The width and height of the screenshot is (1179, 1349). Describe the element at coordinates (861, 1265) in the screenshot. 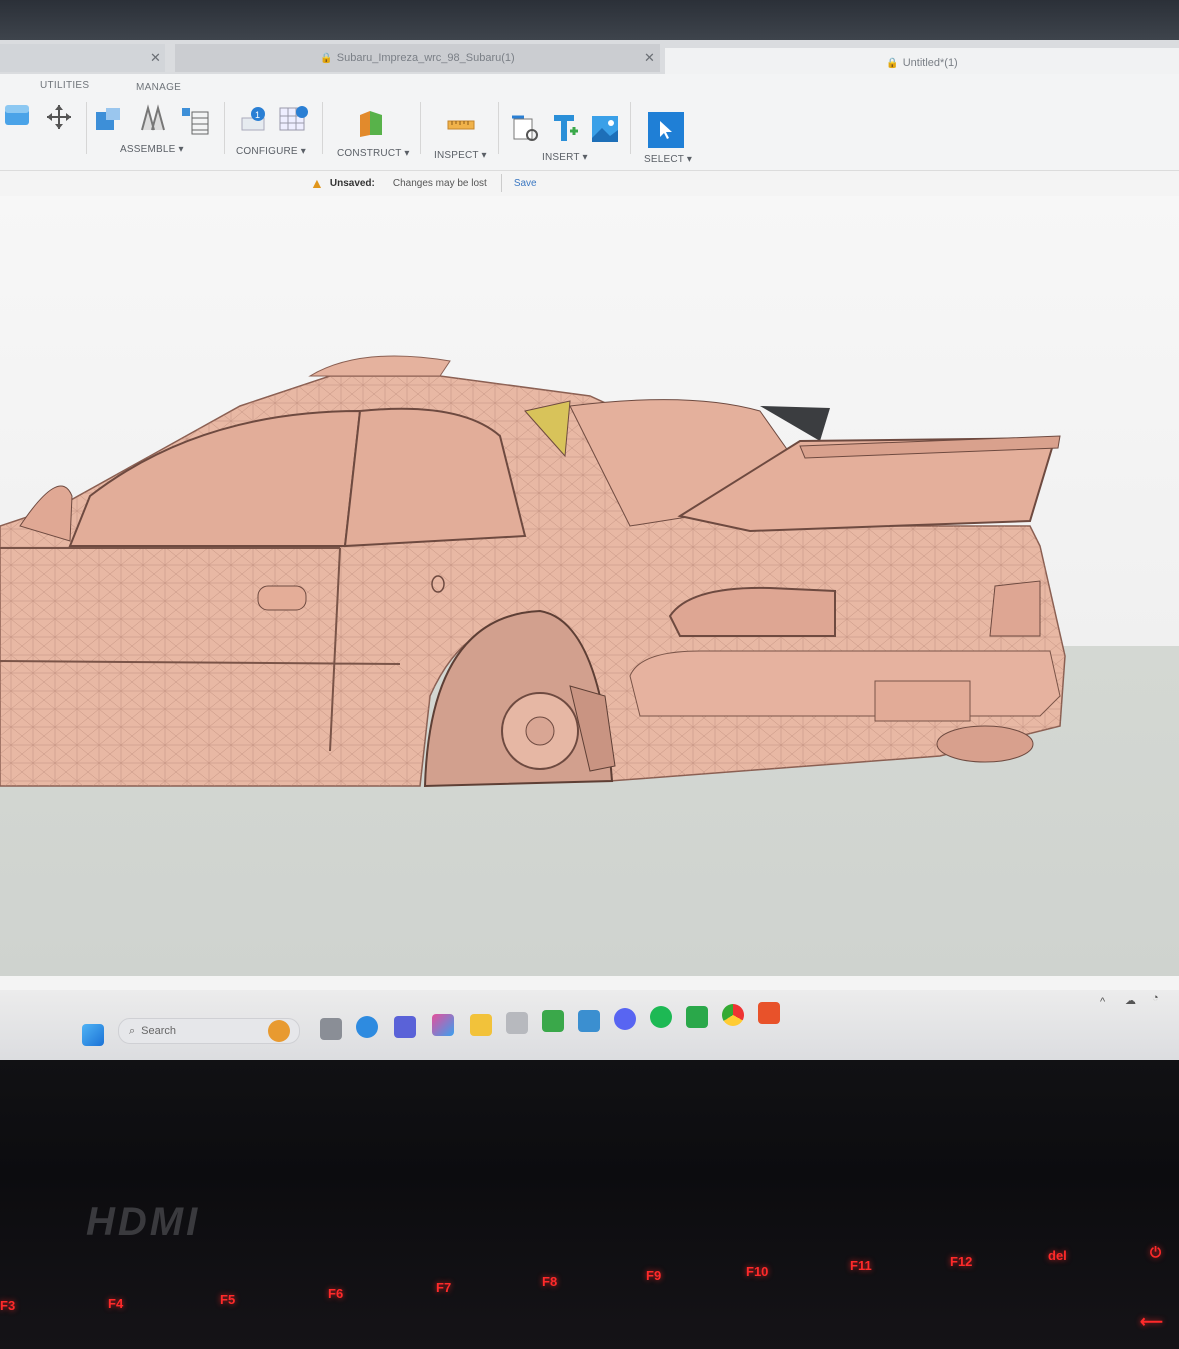

I see `key-f11: F11` at that location.